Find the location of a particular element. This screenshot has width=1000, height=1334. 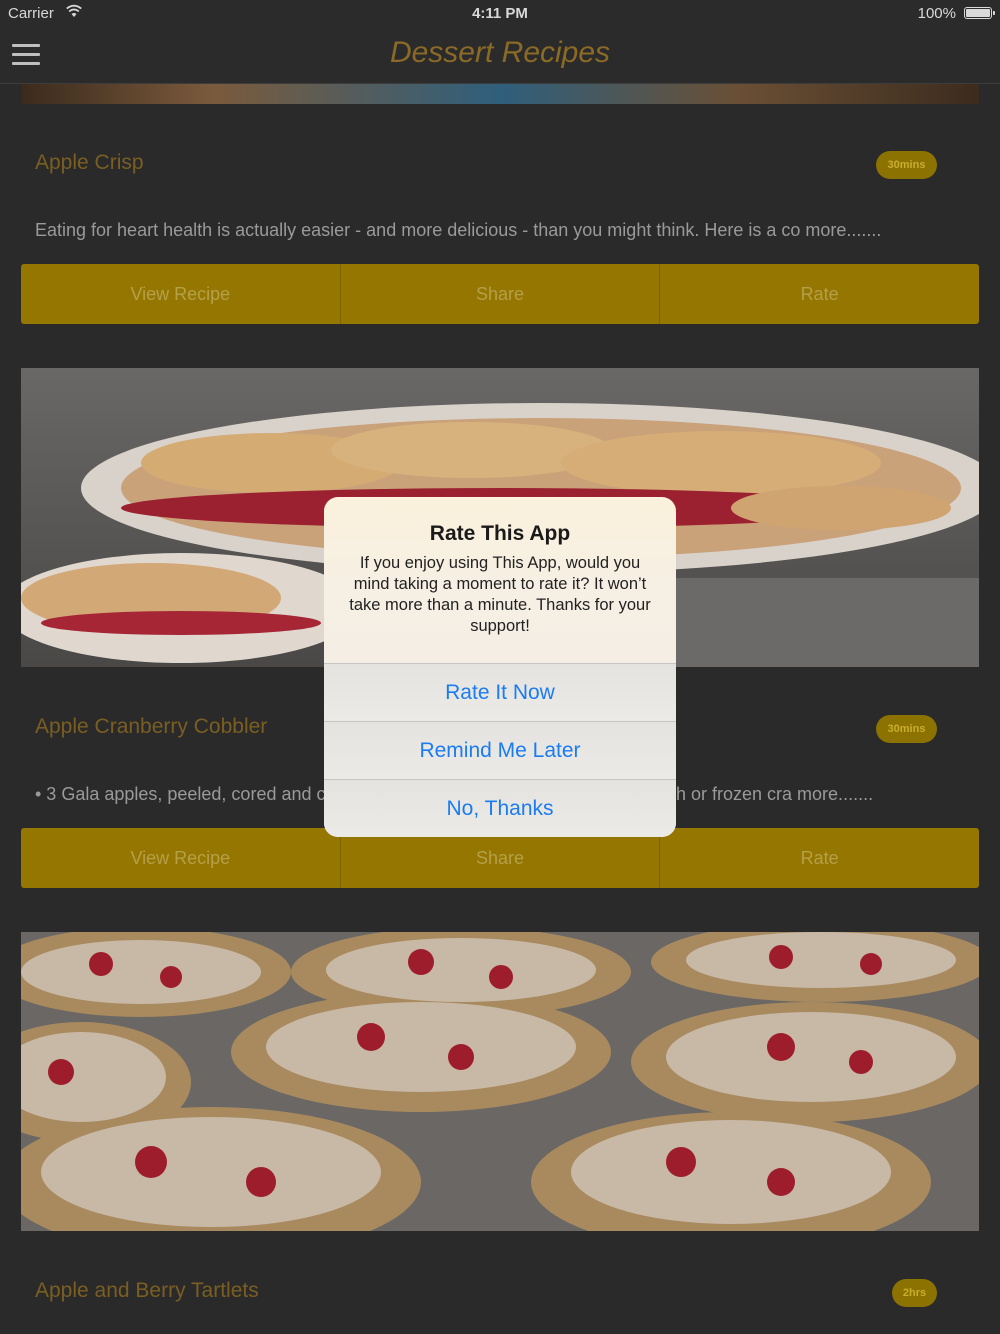

battery-percentage: 100% is located at coordinates (936, 13).